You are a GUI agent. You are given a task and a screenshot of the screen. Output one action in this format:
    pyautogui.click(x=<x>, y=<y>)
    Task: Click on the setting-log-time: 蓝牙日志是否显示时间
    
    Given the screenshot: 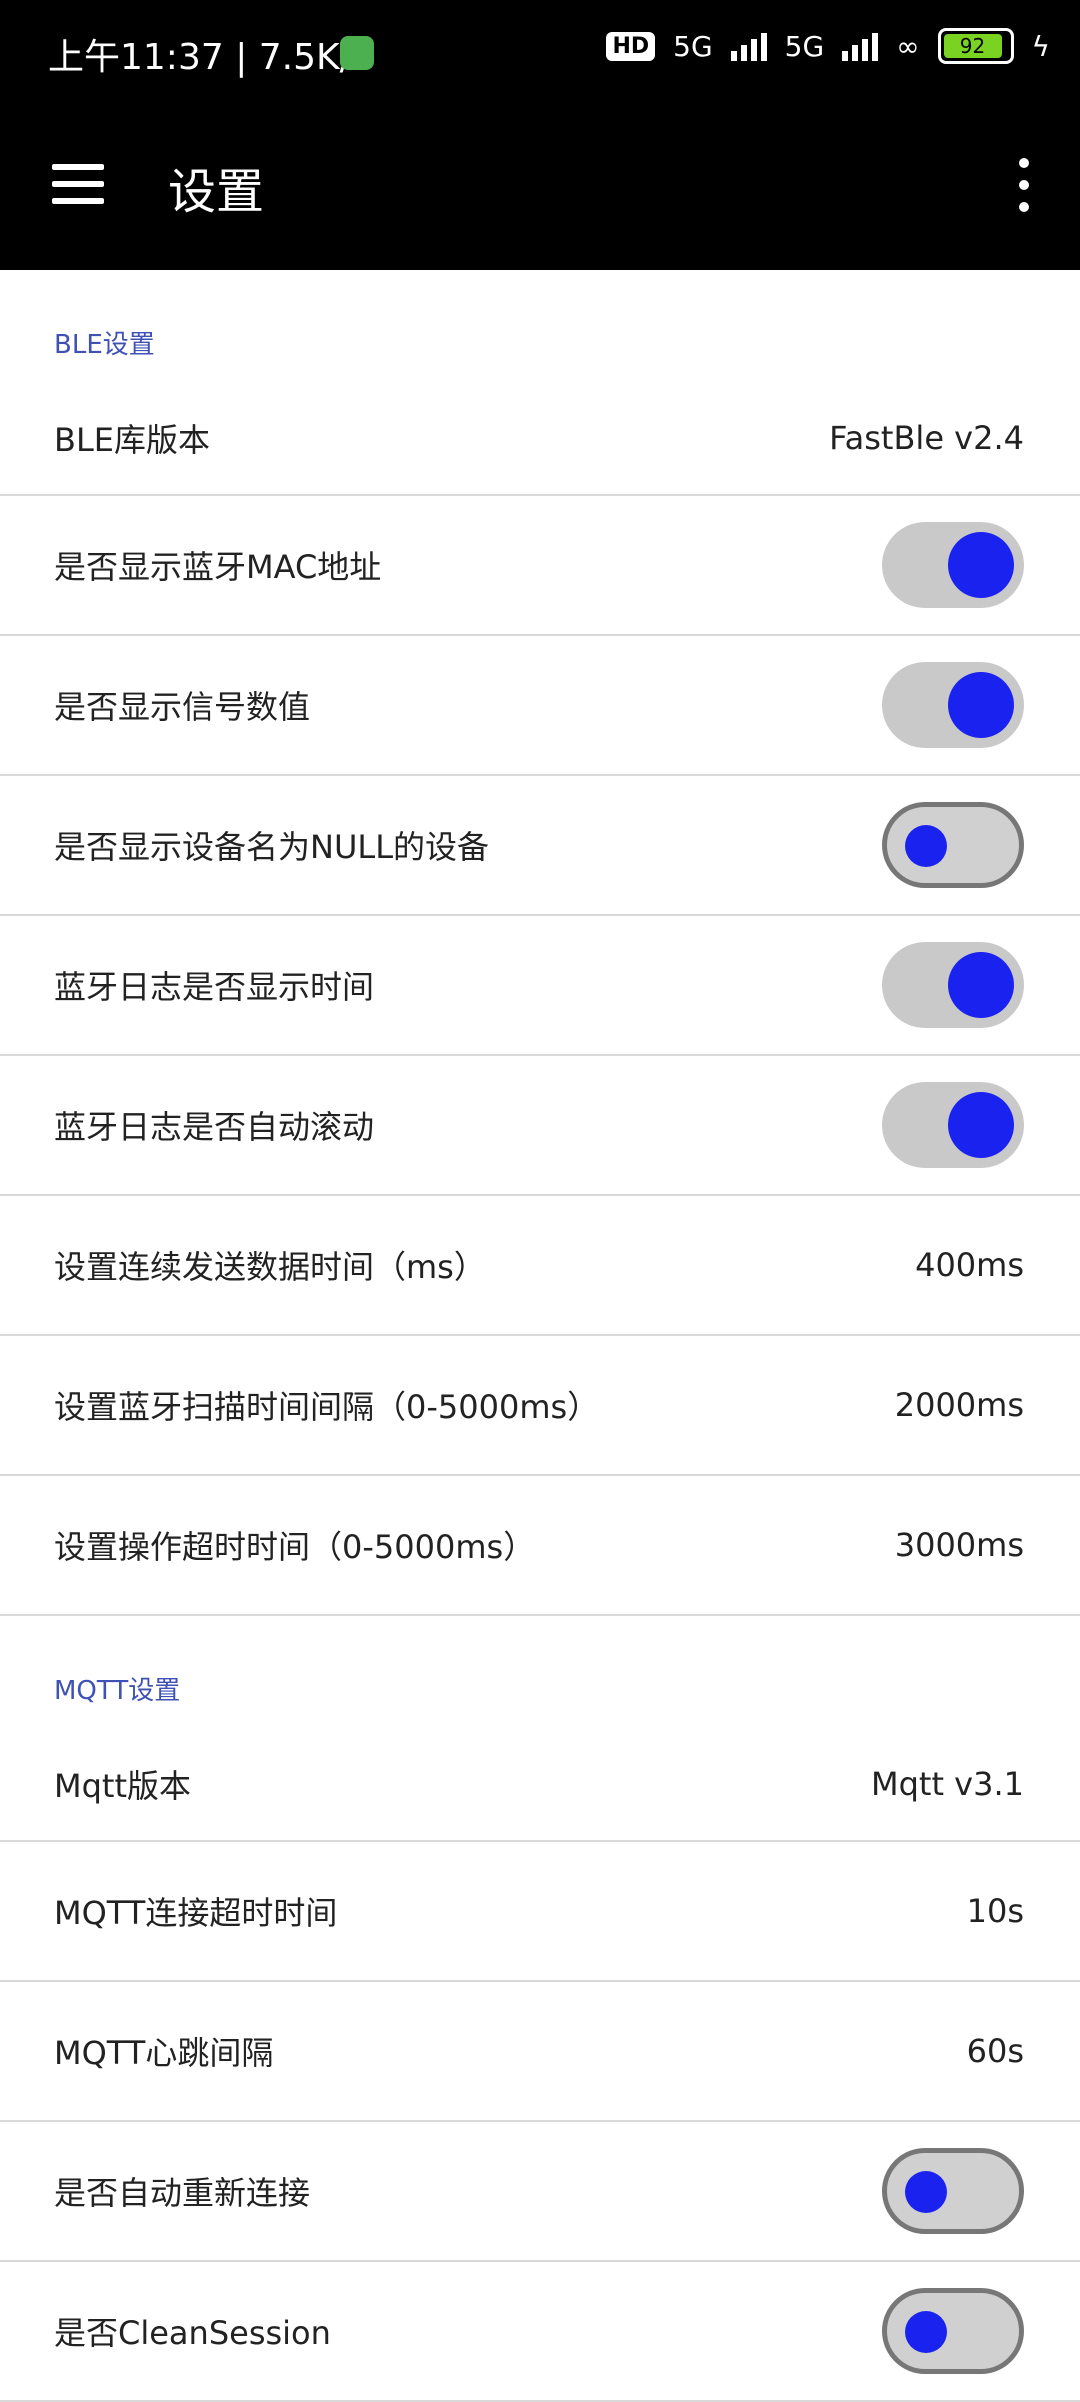 What is the action you would take?
    pyautogui.click(x=540, y=986)
    